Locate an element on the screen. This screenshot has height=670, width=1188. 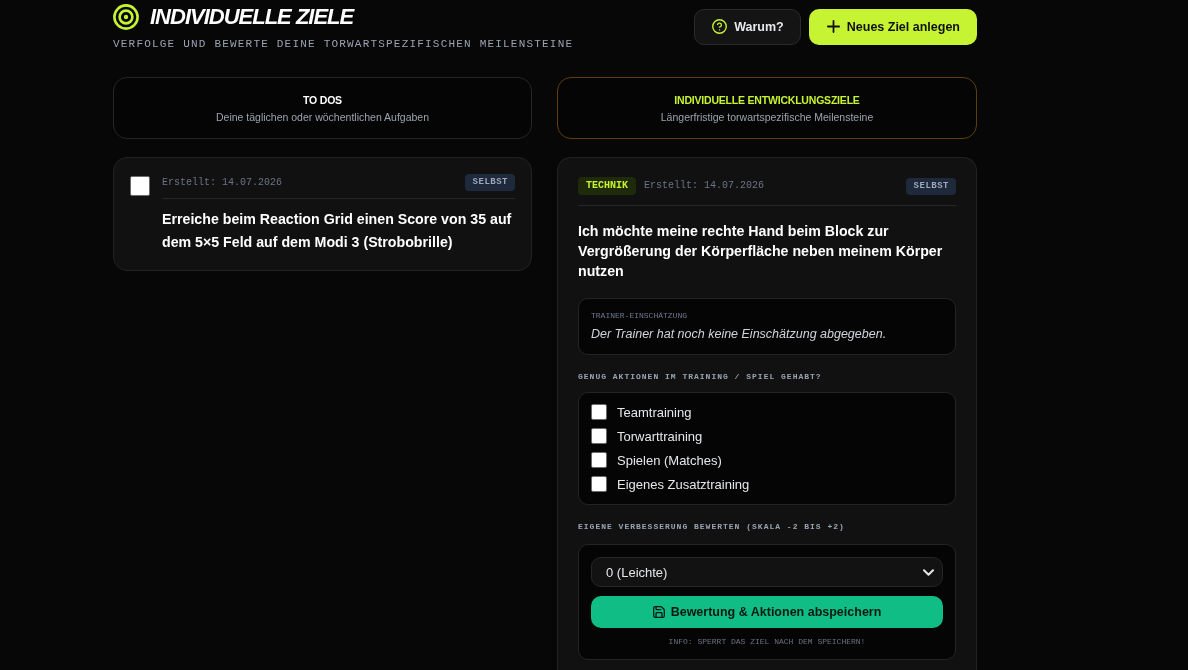
goal-text: Ich möchte meine rechte Hand beim Block zur Vergrößerung der Körperfläche neben meinem Körper nutzen is located at coordinates (761, 251).